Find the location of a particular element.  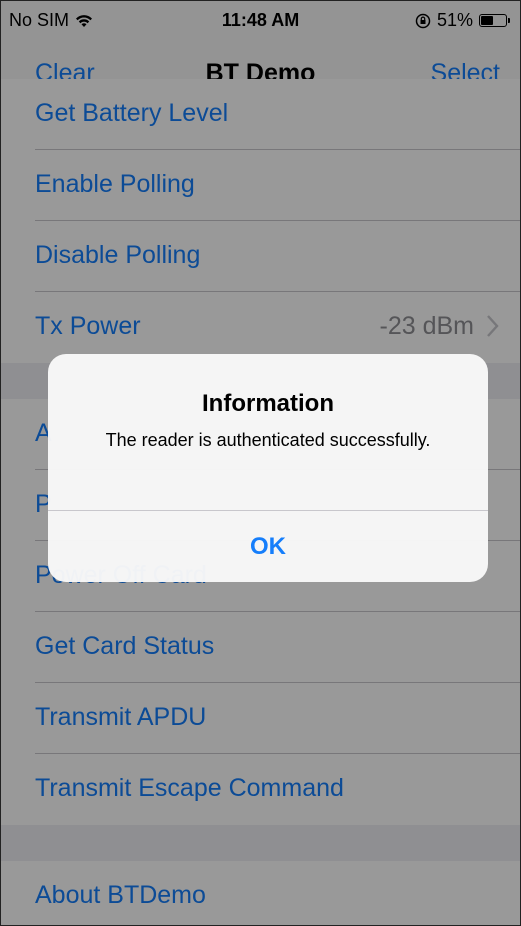

ok-button: OK is located at coordinates (268, 546).